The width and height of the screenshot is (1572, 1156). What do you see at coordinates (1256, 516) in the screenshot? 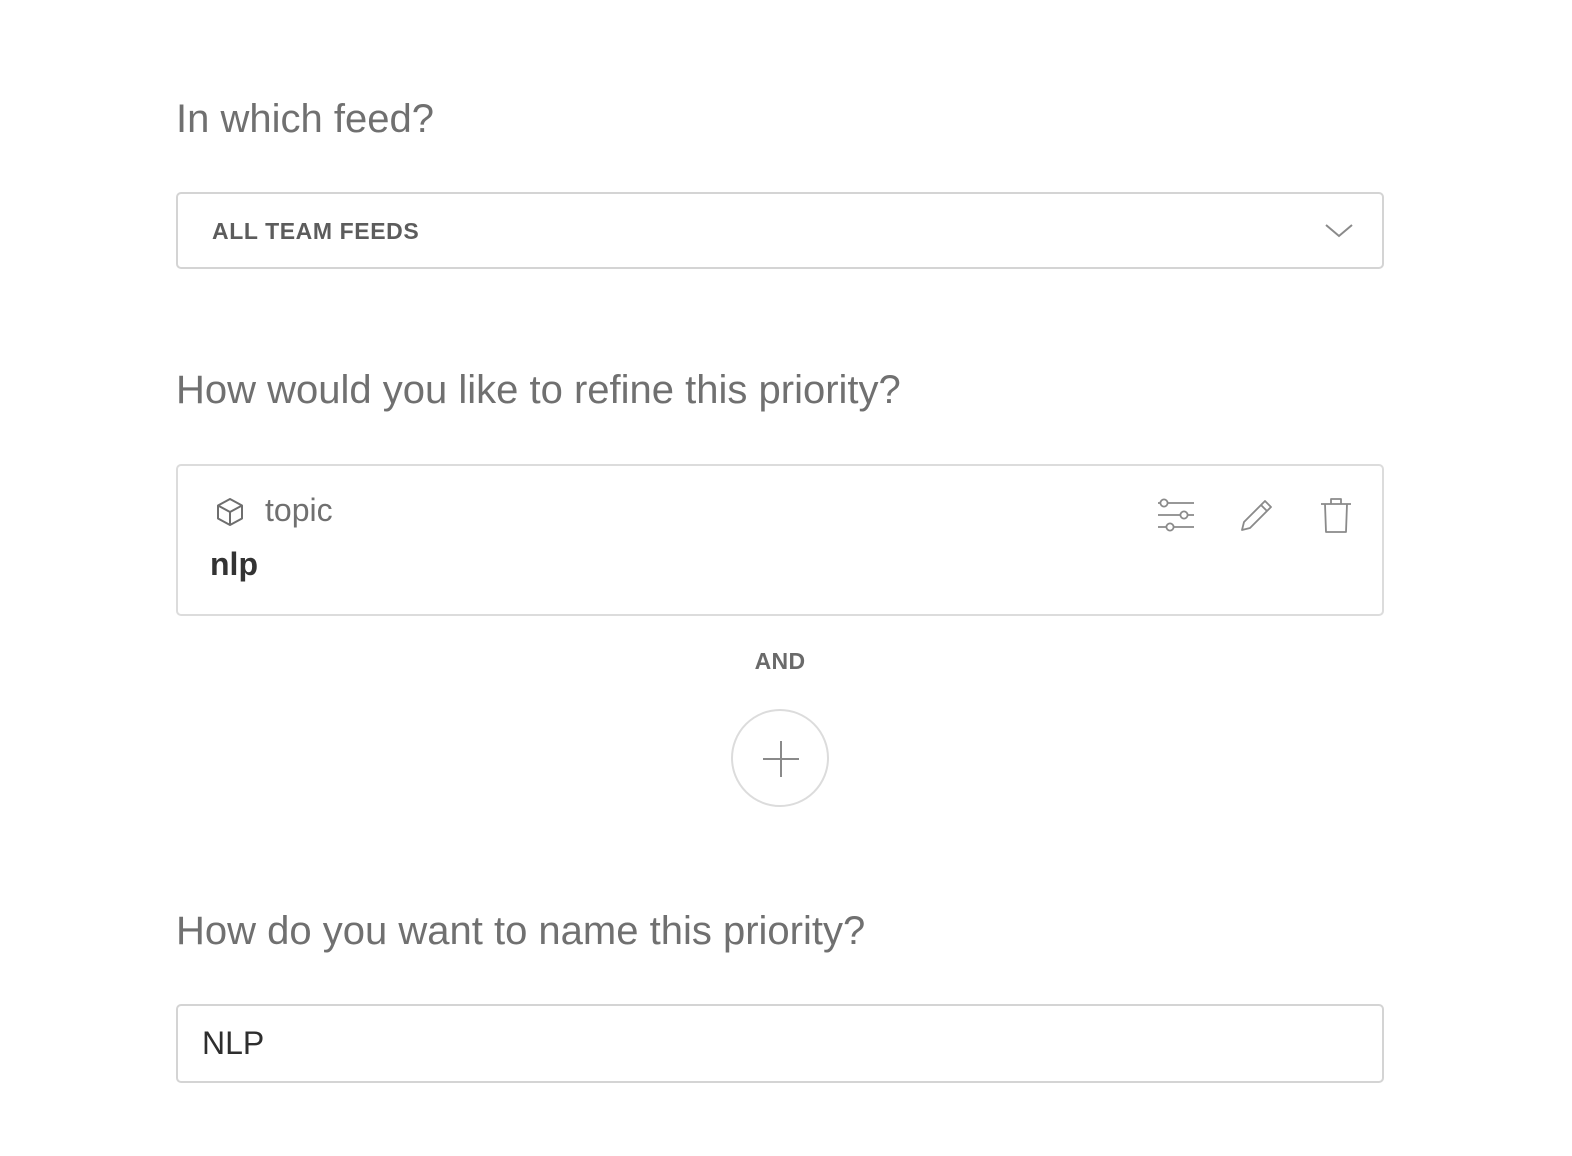
I see `pencil-icon` at bounding box center [1256, 516].